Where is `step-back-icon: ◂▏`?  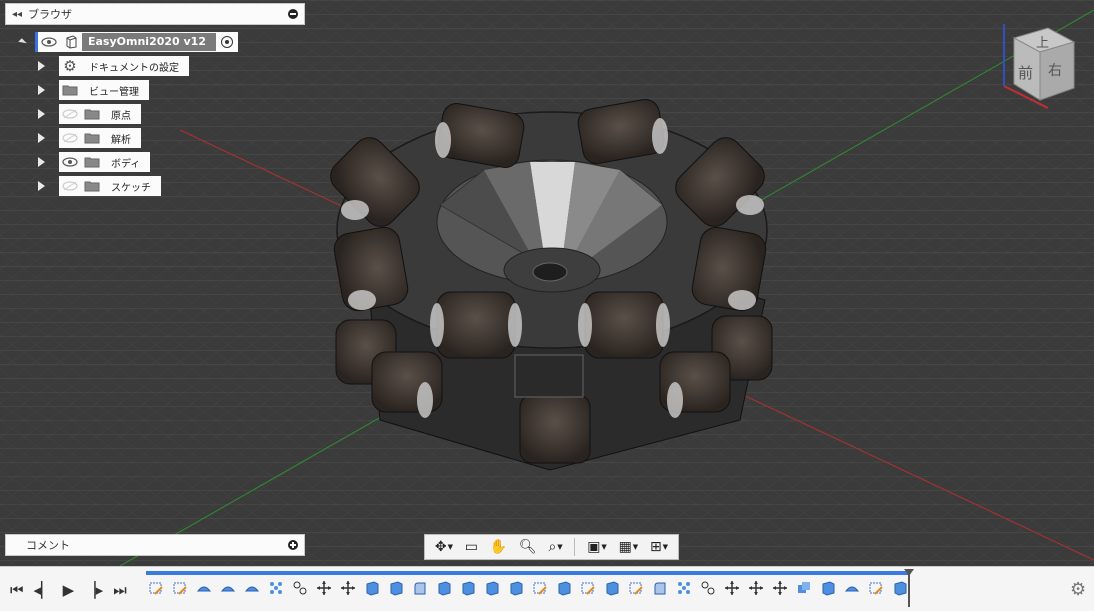
step-back-icon: ◂▏ is located at coordinates (43, 590).